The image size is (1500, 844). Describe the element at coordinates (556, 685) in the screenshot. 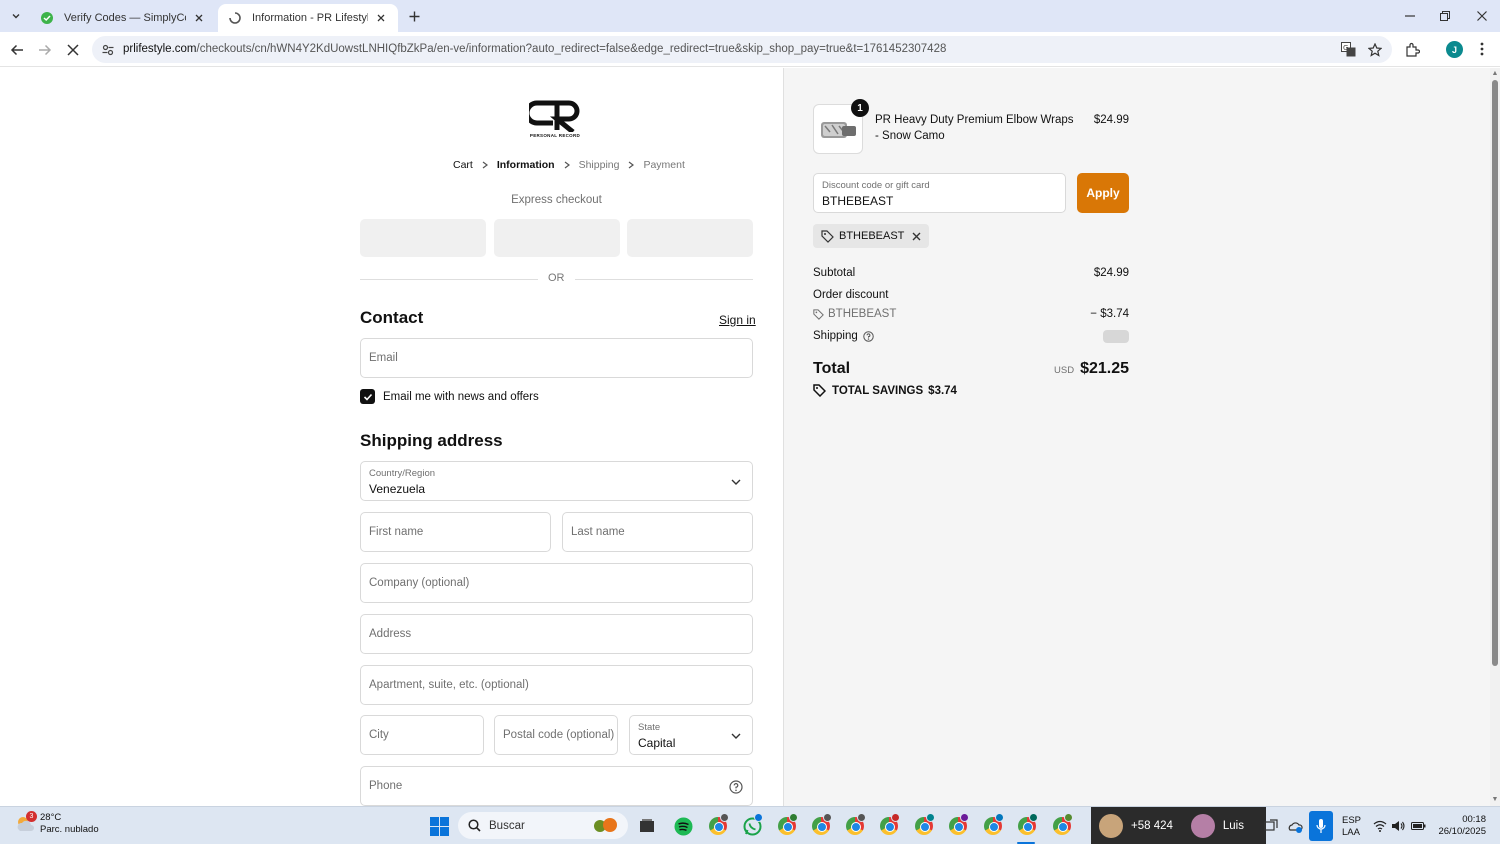

I see `apartment-field: Apartment, suite, etc. (optional)` at that location.